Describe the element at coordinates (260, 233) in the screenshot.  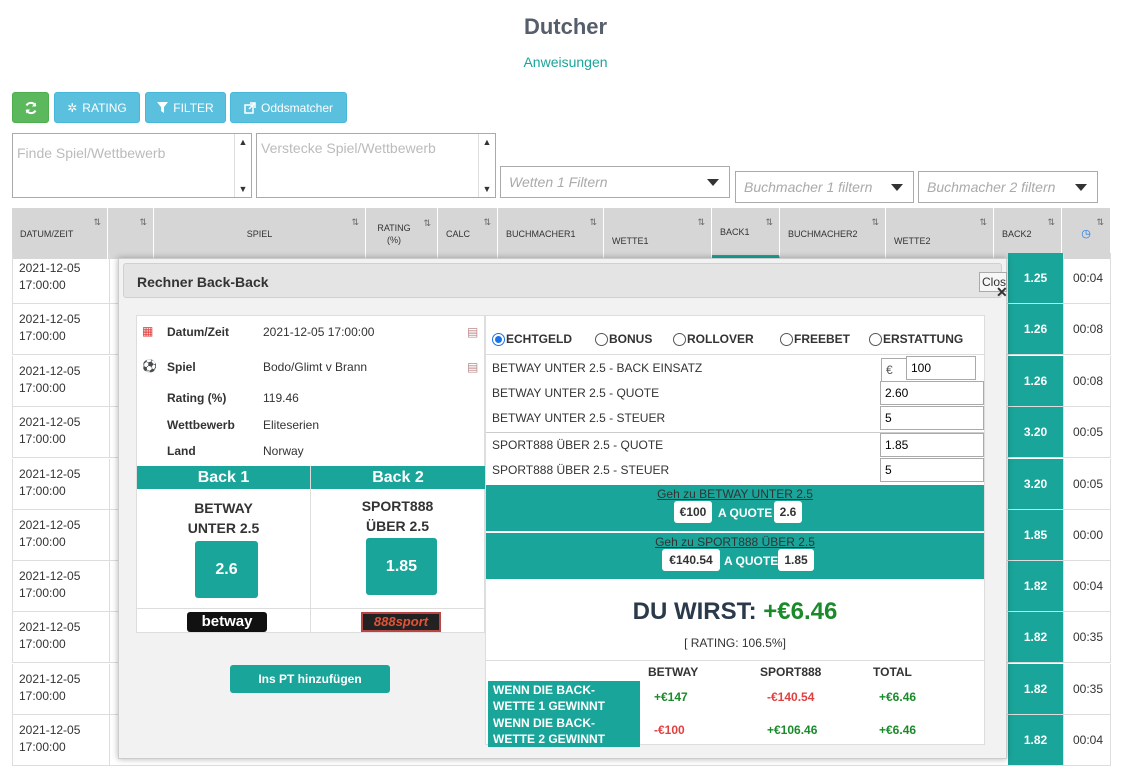
I see `col-spiel: SPIEL ⇅` at that location.